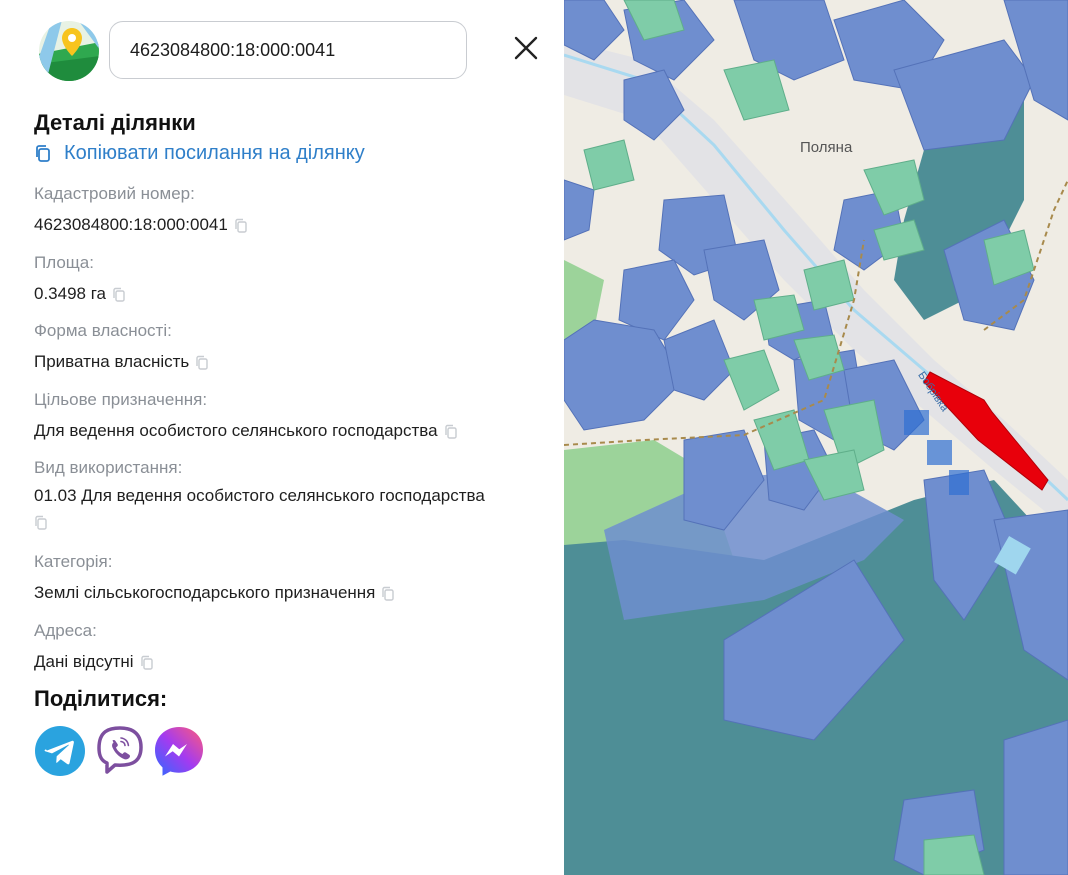  What do you see at coordinates (121, 399) in the screenshot?
I see `field-label: Цільове призначення:` at bounding box center [121, 399].